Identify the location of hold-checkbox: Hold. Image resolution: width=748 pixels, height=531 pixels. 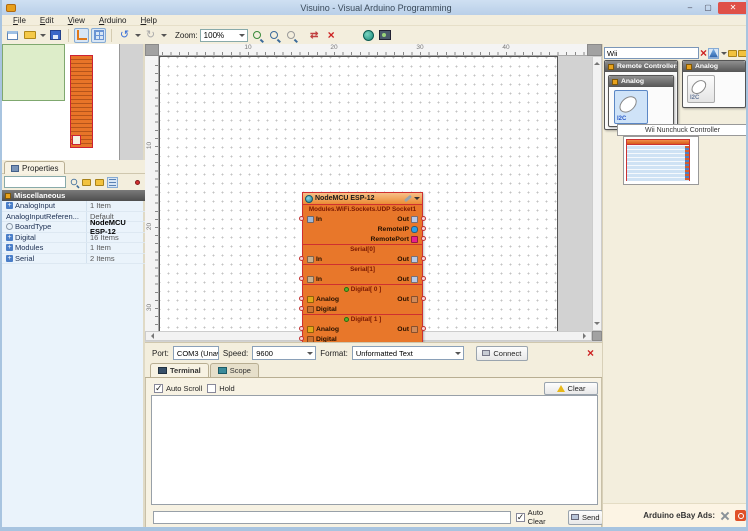
(221, 388).